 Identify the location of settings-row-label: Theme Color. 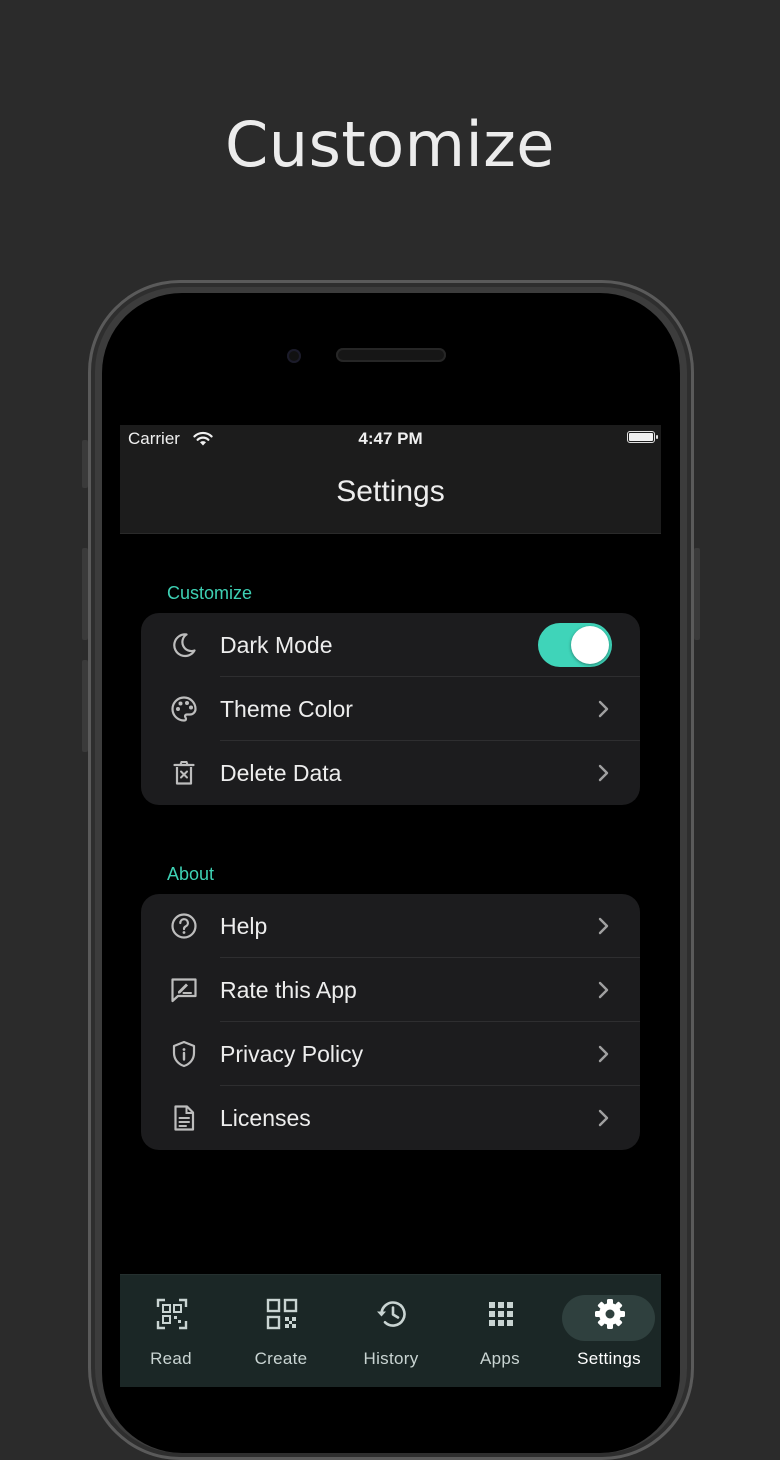
(286, 709).